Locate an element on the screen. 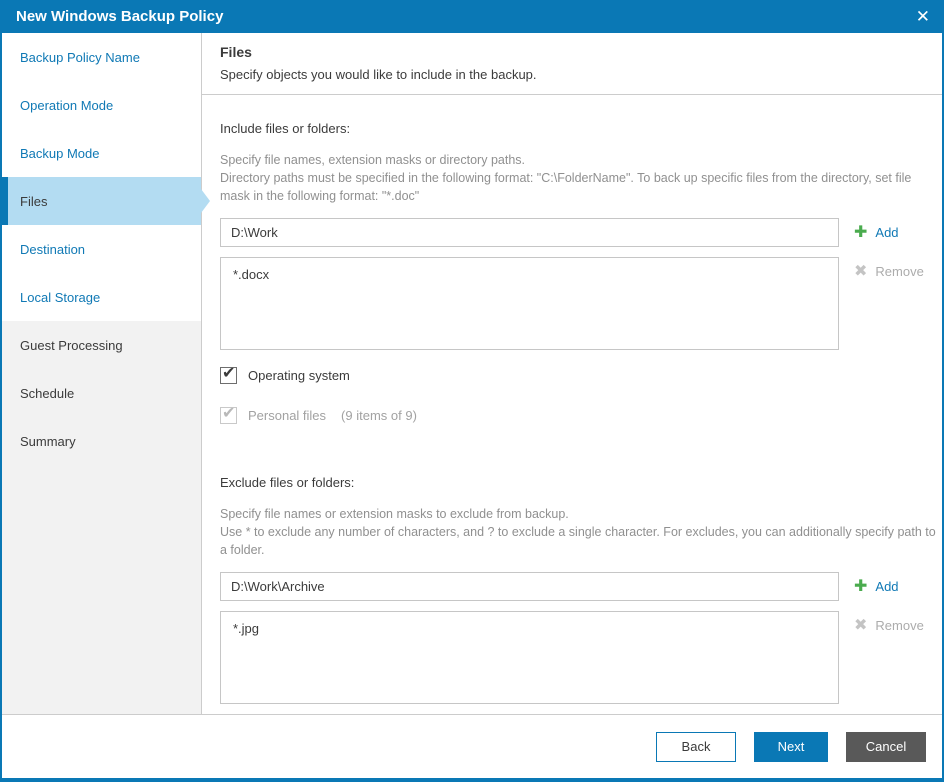 Image resolution: width=944 pixels, height=782 pixels. sidebar-item-operation-mode: Operation Mode is located at coordinates (101, 105).